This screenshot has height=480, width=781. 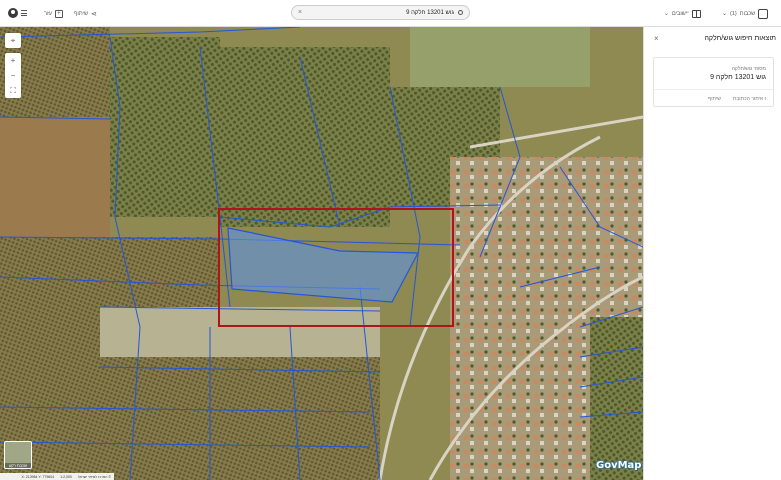 I want to click on orchard-center, so click(x=305, y=137).